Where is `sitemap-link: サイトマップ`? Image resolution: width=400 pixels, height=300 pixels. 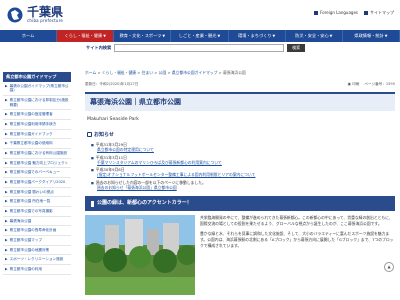 sitemap-link: サイトマップ is located at coordinates (379, 12).